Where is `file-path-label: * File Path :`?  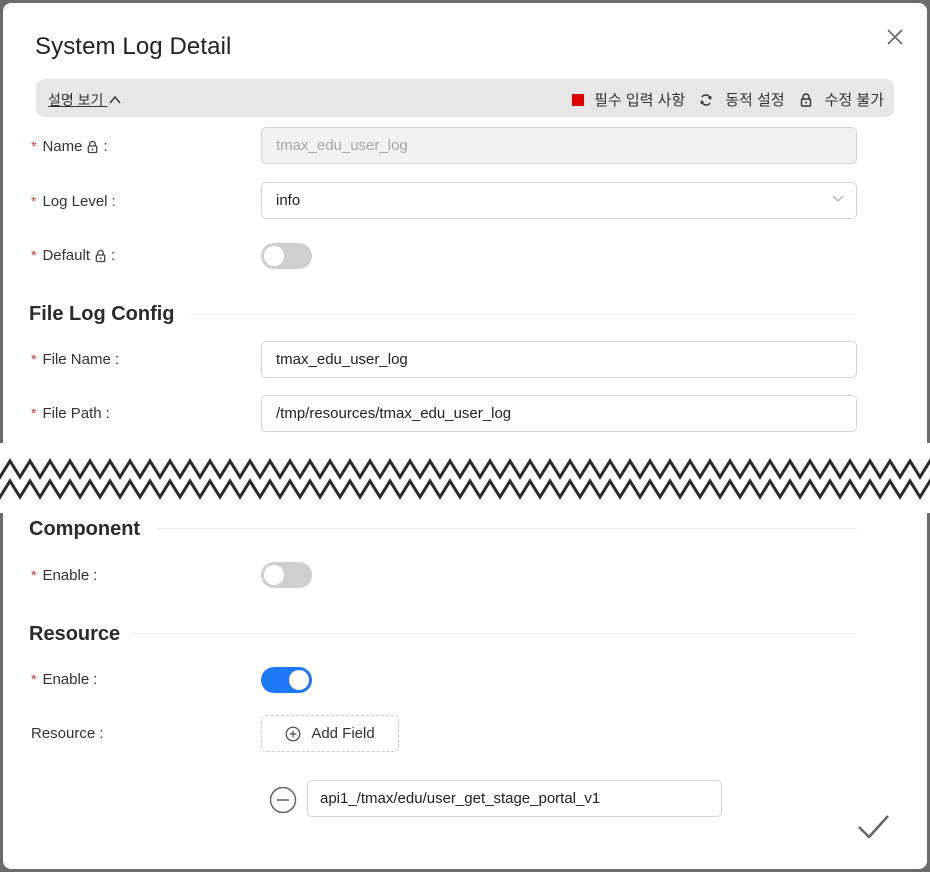
file-path-label: * File Path : is located at coordinates (70, 413).